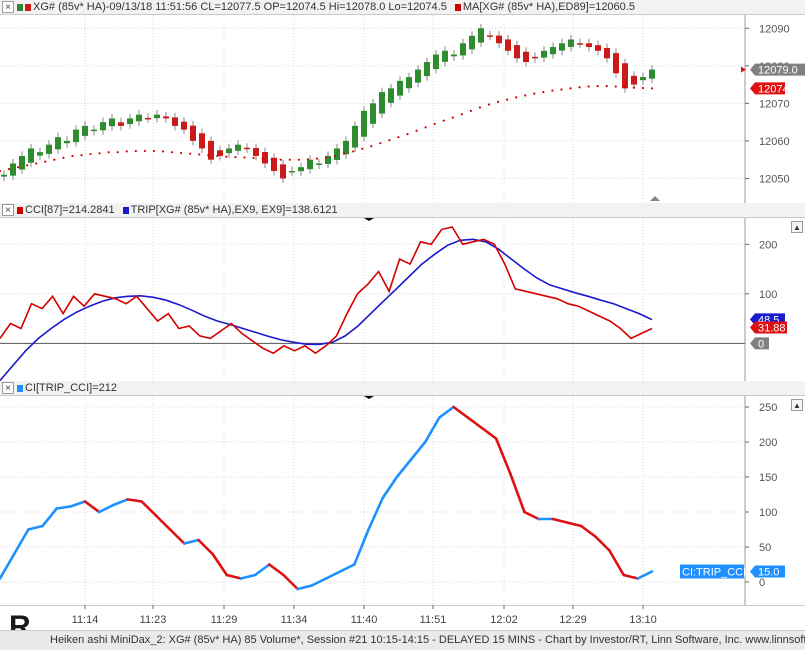 The width and height of the screenshot is (805, 650). I want to click on y-tick-label: 100, so click(768, 513).